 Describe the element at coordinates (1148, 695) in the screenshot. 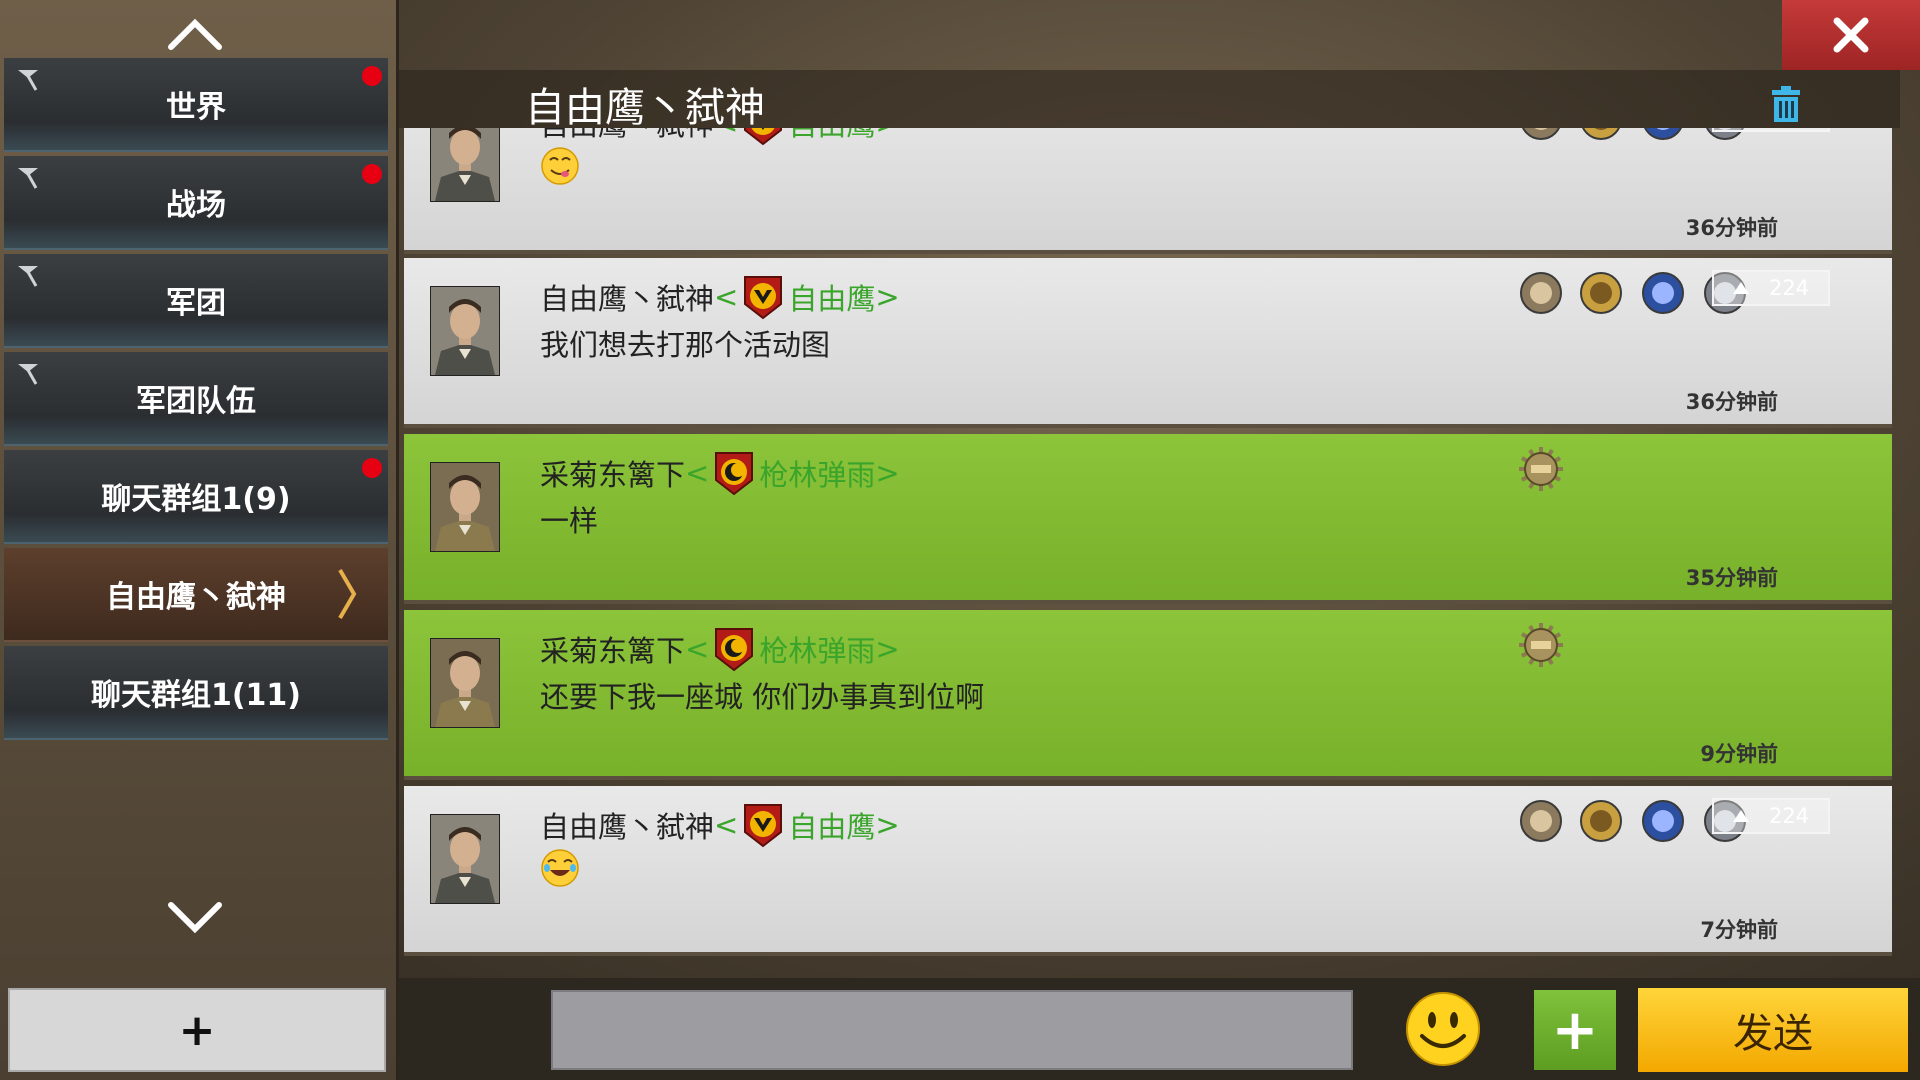

I see `message-card: 采菊东篱下 < 枪林弹雨 > 还要下我一座城 你们办事真到位啊 9分钟前` at that location.